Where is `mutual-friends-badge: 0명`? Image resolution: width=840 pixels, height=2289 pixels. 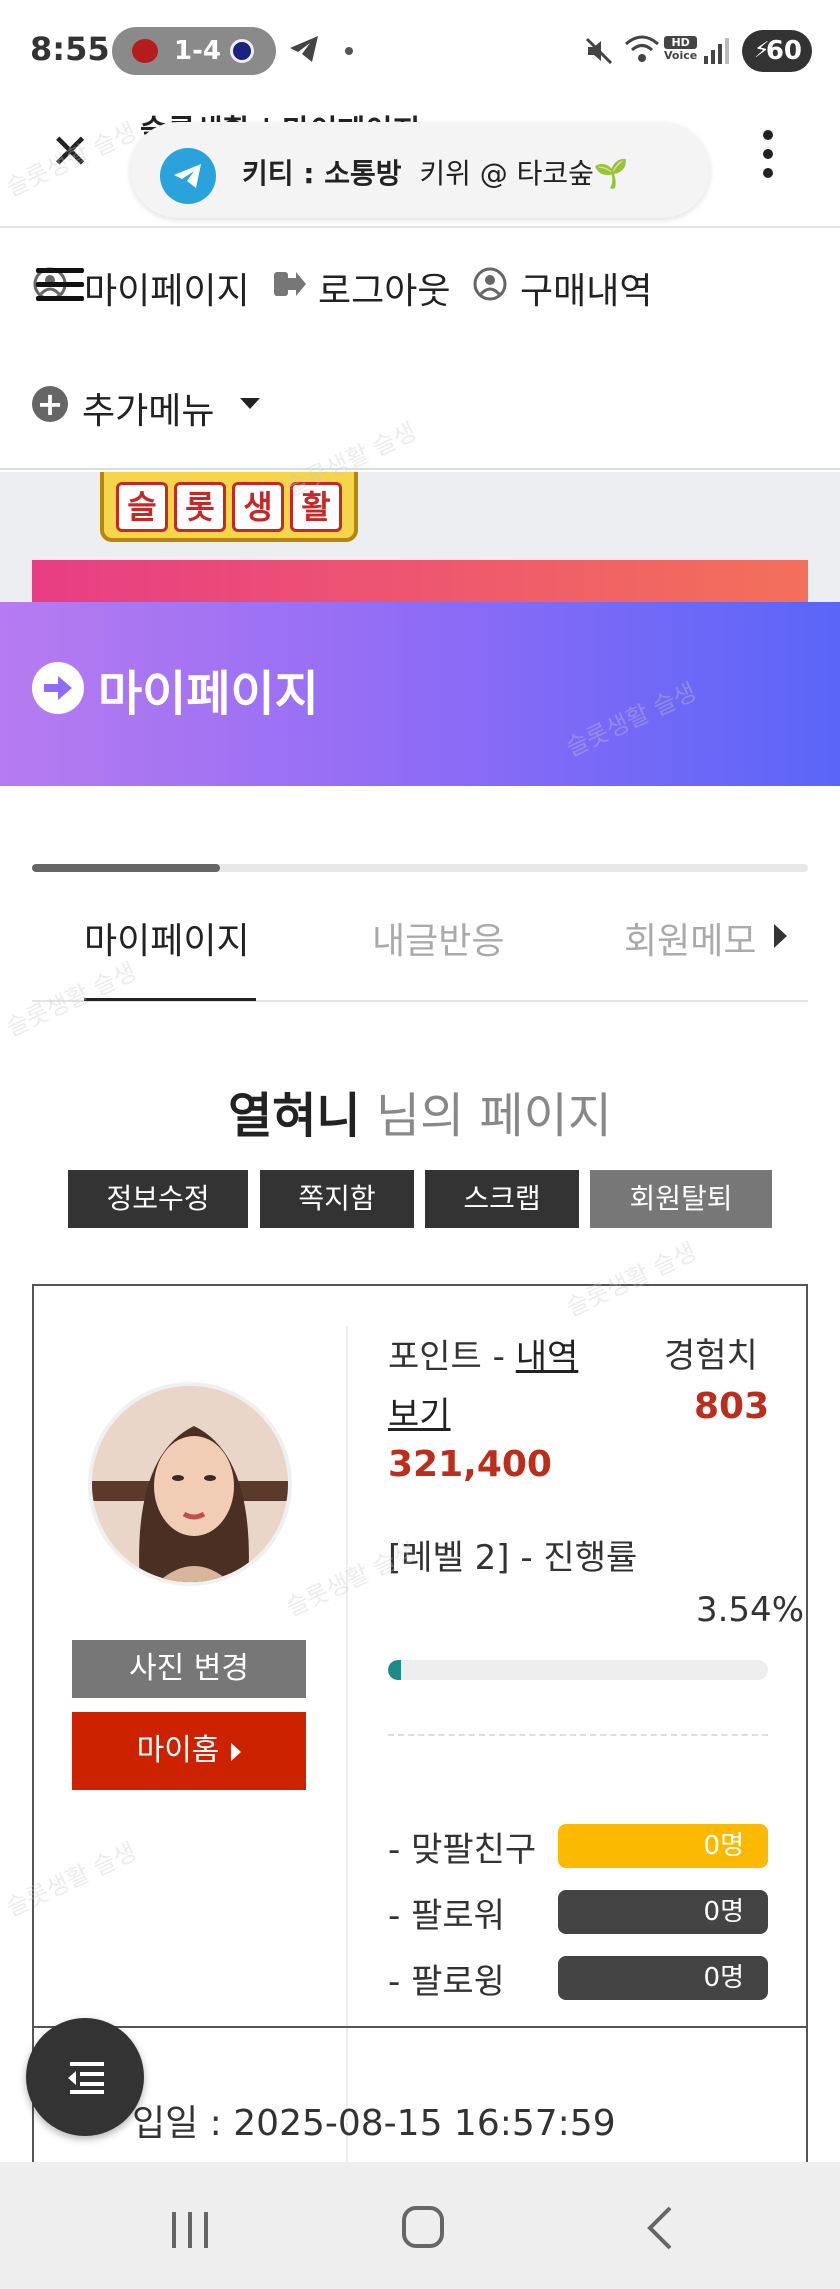 mutual-friends-badge: 0명 is located at coordinates (663, 1846).